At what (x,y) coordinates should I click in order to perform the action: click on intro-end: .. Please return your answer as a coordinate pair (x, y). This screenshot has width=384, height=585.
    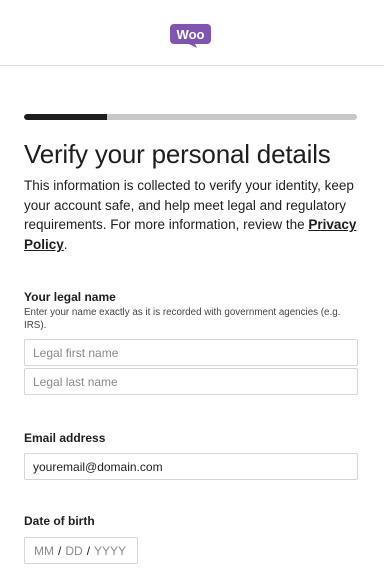
    Looking at the image, I should click on (65, 245).